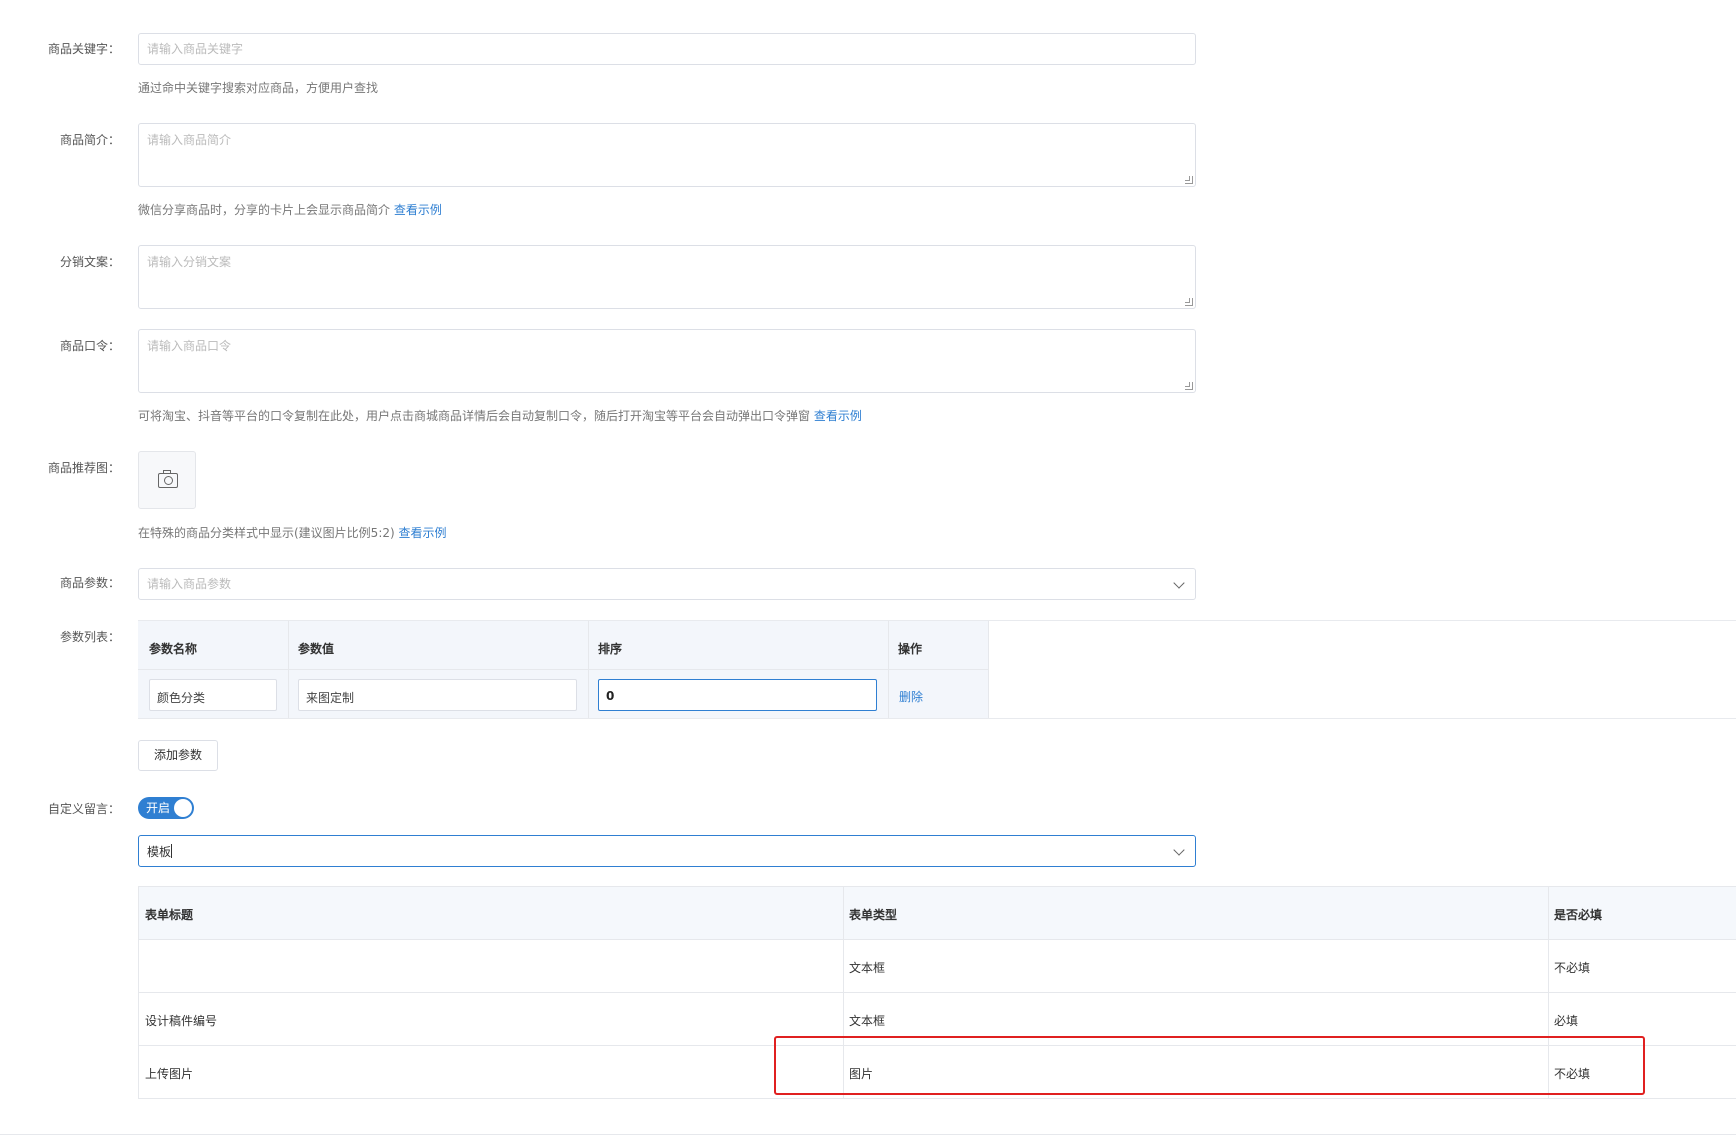  What do you see at coordinates (83, 49) in the screenshot?
I see `keyword-label: 商品关键字：` at bounding box center [83, 49].